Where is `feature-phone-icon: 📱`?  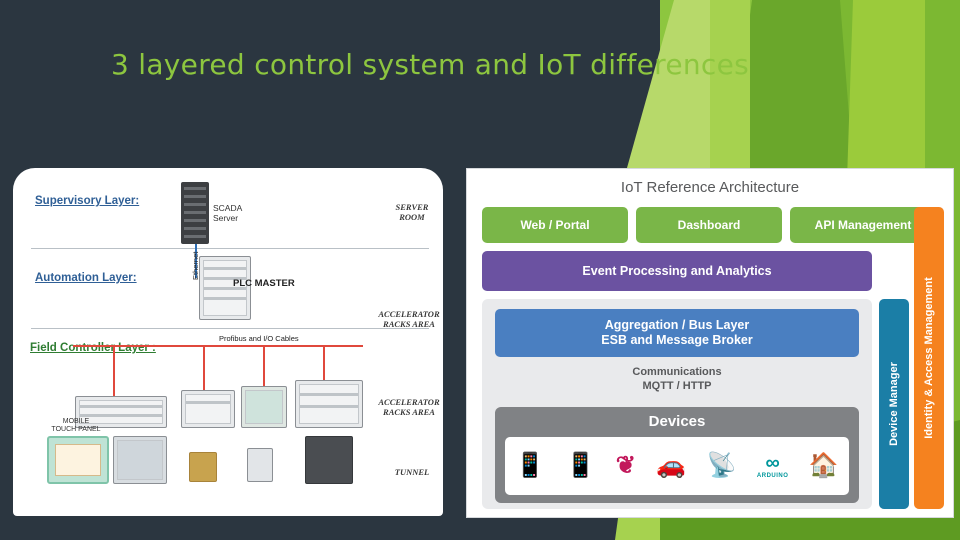 feature-phone-icon: 📱 is located at coordinates (530, 465).